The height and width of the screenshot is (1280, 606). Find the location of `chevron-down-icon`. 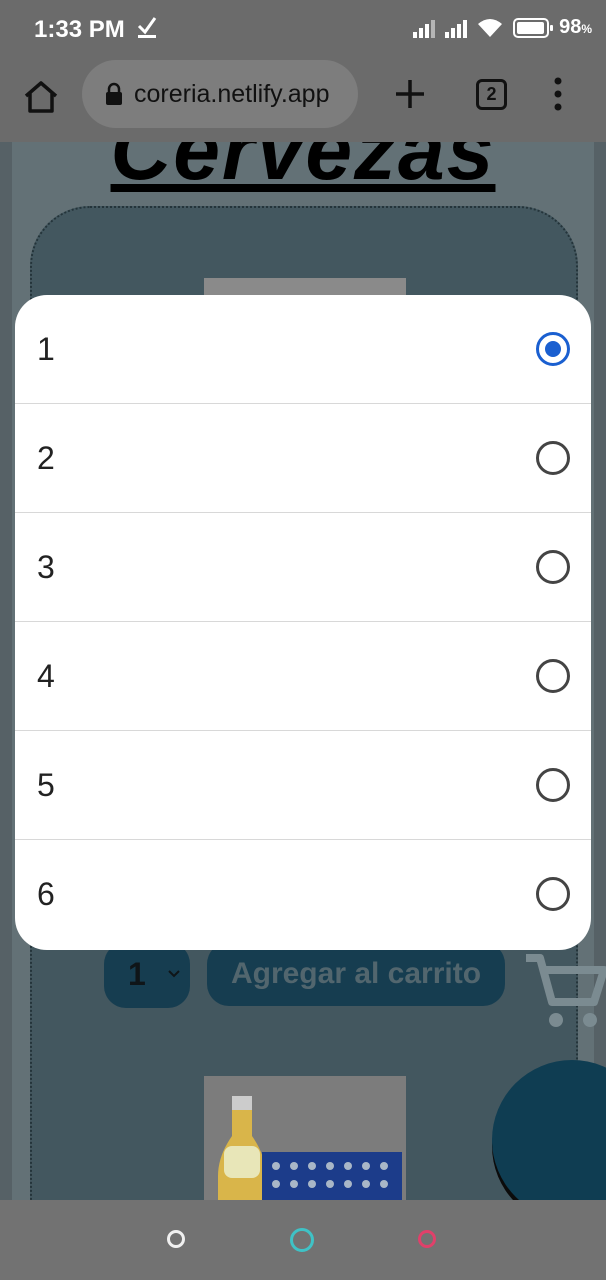

chevron-down-icon is located at coordinates (174, 974).